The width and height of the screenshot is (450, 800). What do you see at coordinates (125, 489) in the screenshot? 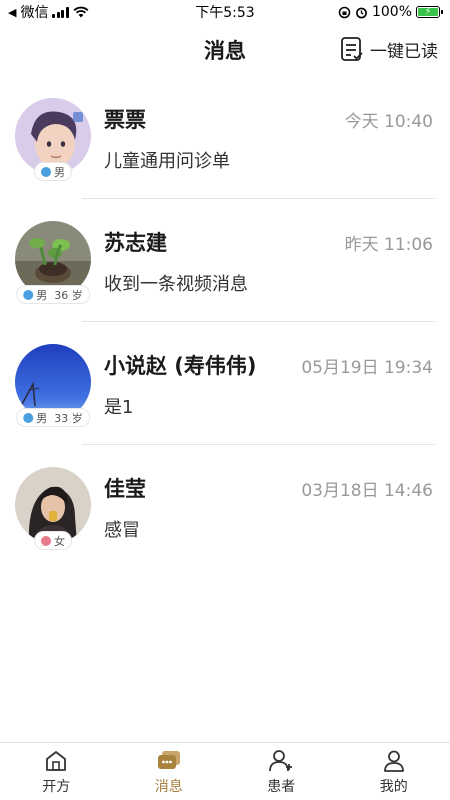
I see `contact-name: 佳莹` at bounding box center [125, 489].